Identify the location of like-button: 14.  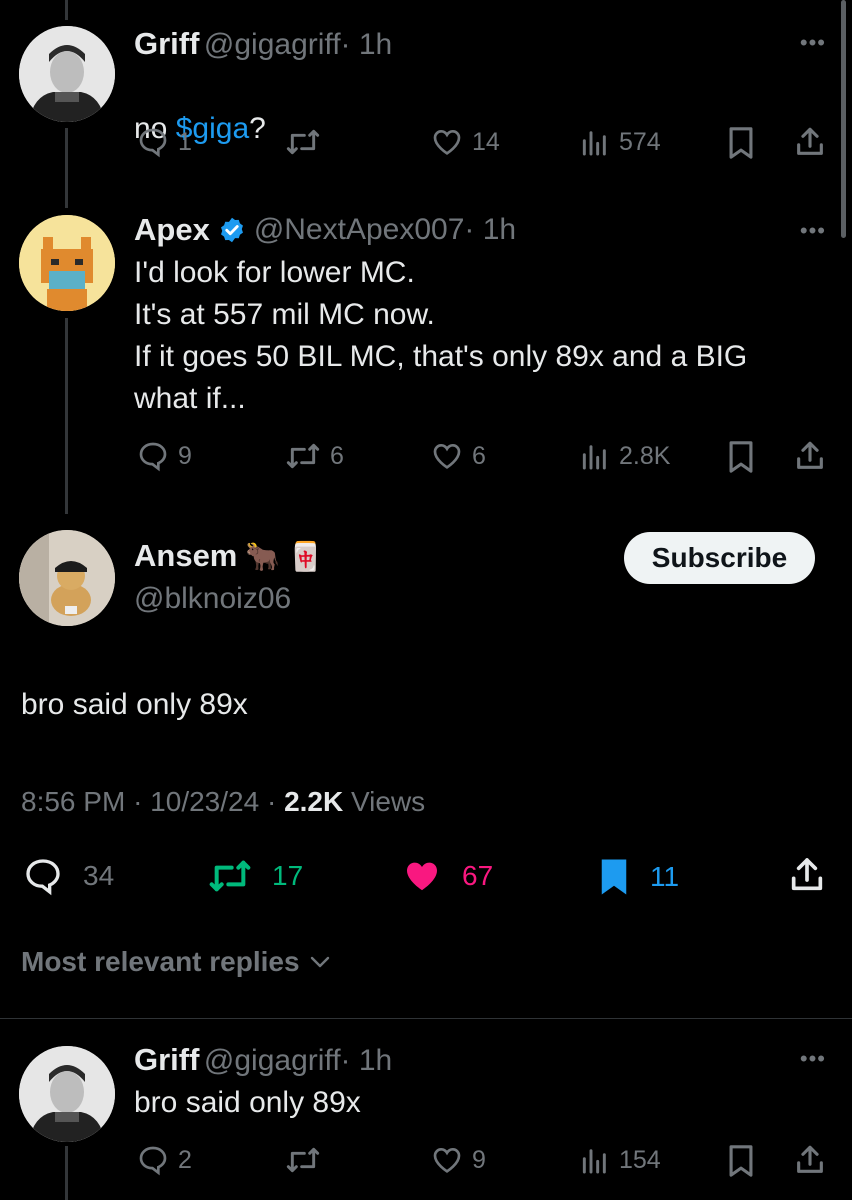
(465, 142).